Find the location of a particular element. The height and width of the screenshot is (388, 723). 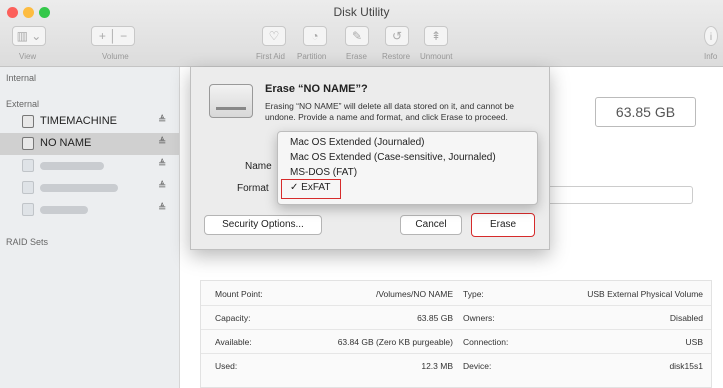

info-key: Mount Point: is located at coordinates (239, 294).